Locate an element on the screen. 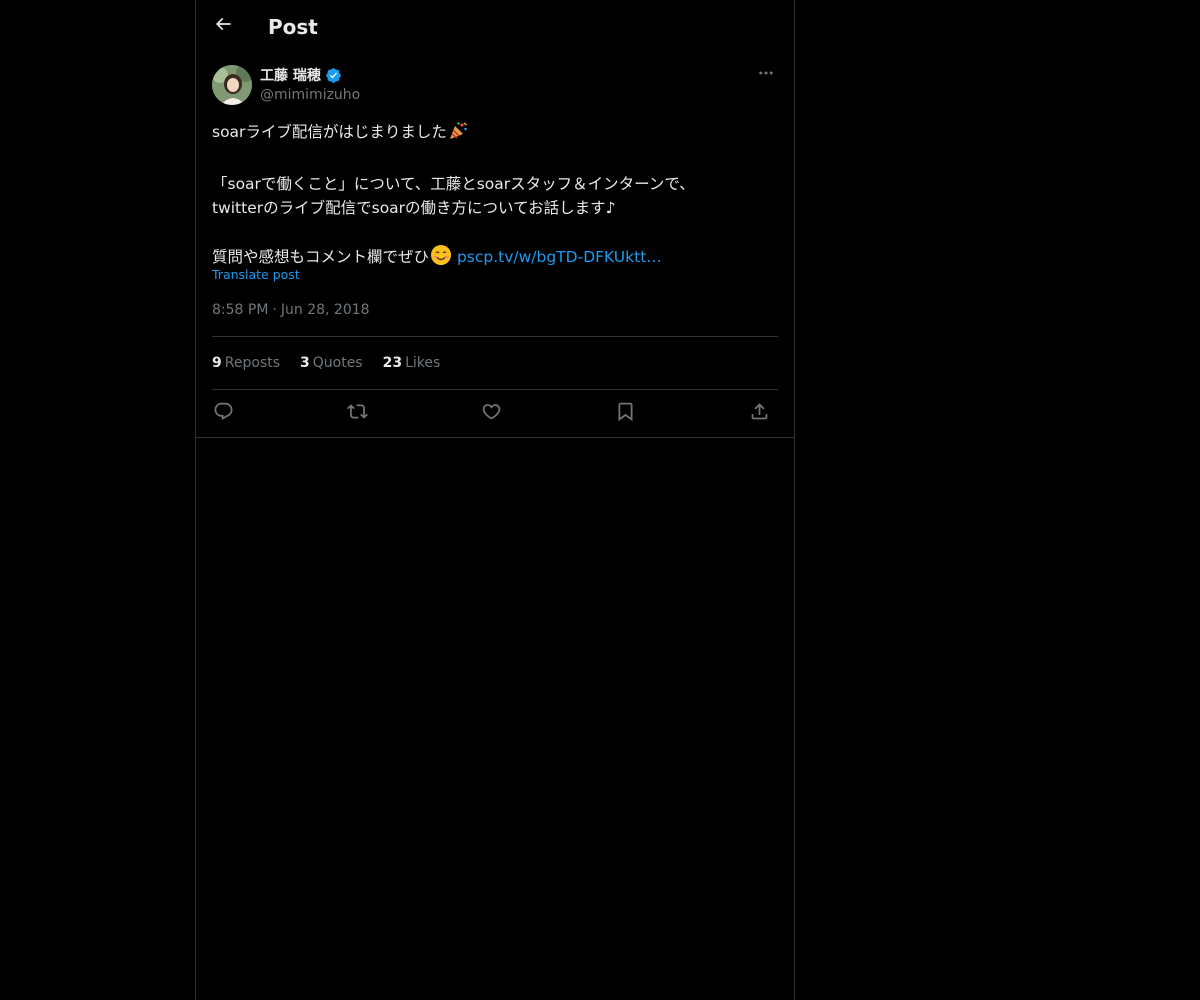 The height and width of the screenshot is (1000, 1200). more-options-button is located at coordinates (766, 75).